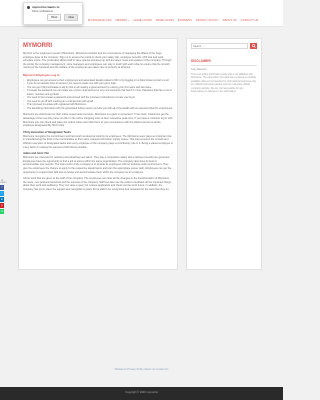 The image size is (320, 400). I want to click on nav-item: MORE LOANS, so click(165, 20).